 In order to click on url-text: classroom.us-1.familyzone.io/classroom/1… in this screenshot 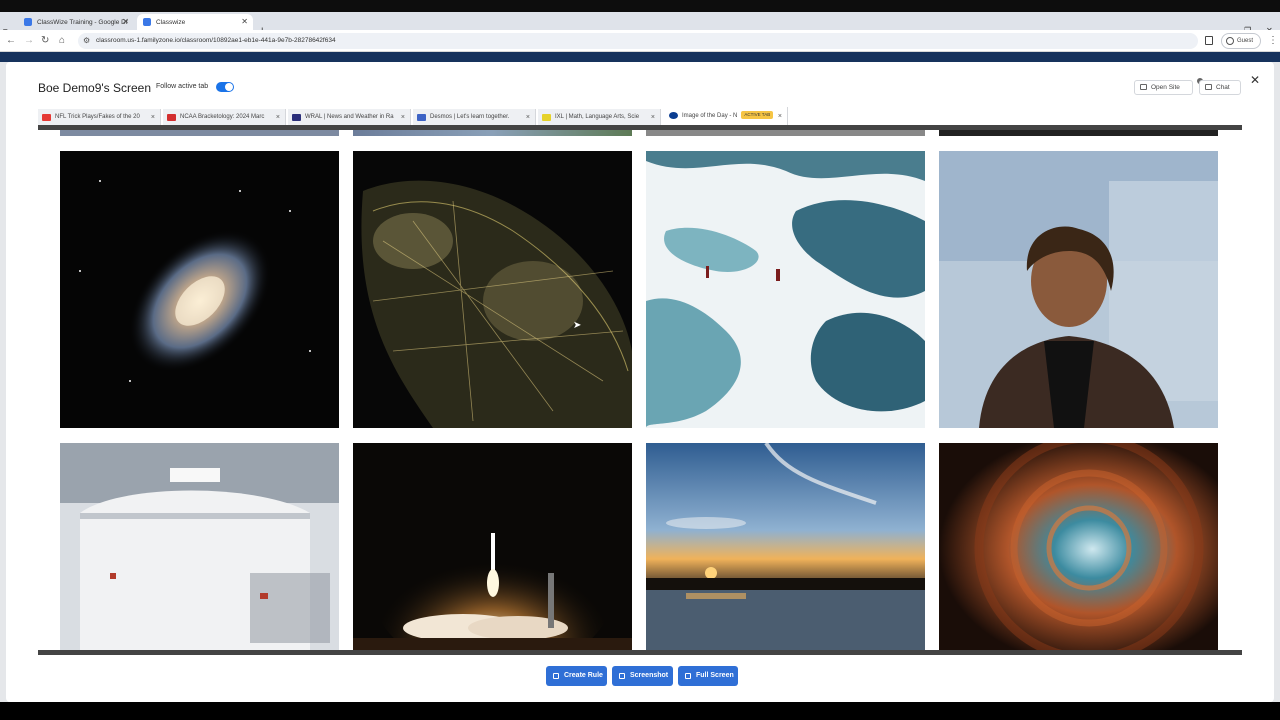, I will do `click(216, 40)`.